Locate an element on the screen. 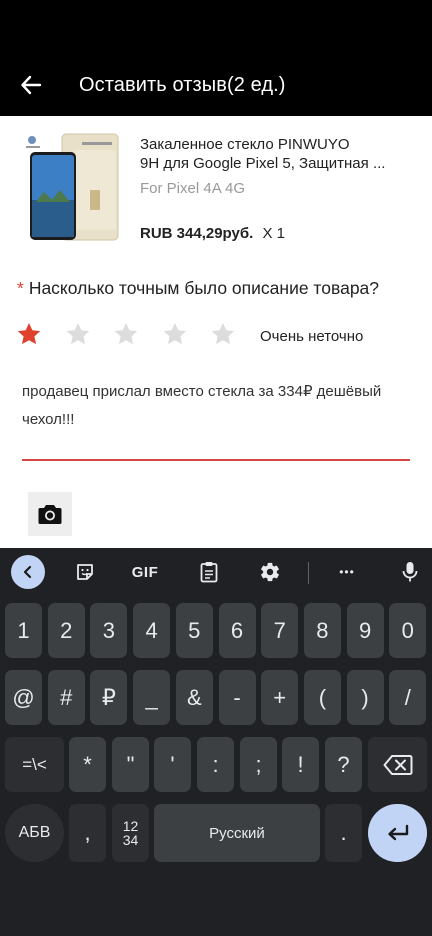  back-button is located at coordinates (31, 85).